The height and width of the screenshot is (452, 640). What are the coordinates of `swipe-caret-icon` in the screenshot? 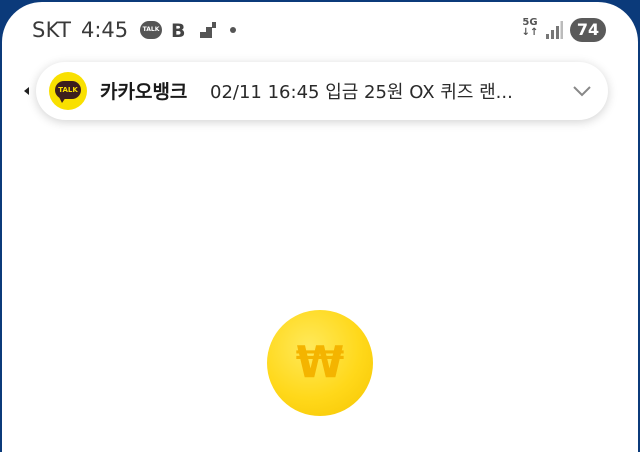 It's located at (26, 91).